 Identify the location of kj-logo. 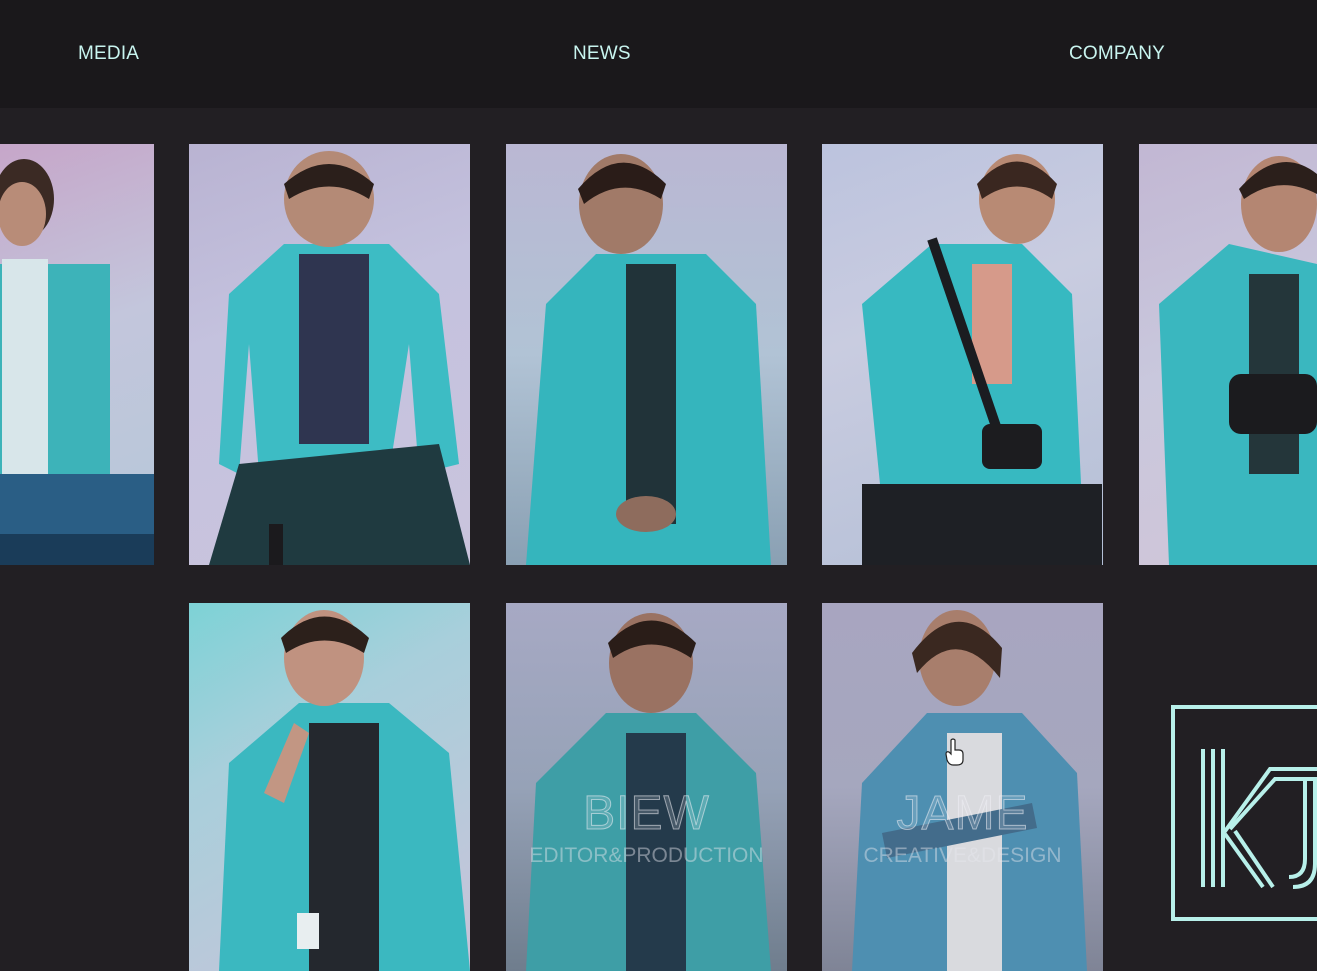
(1244, 813).